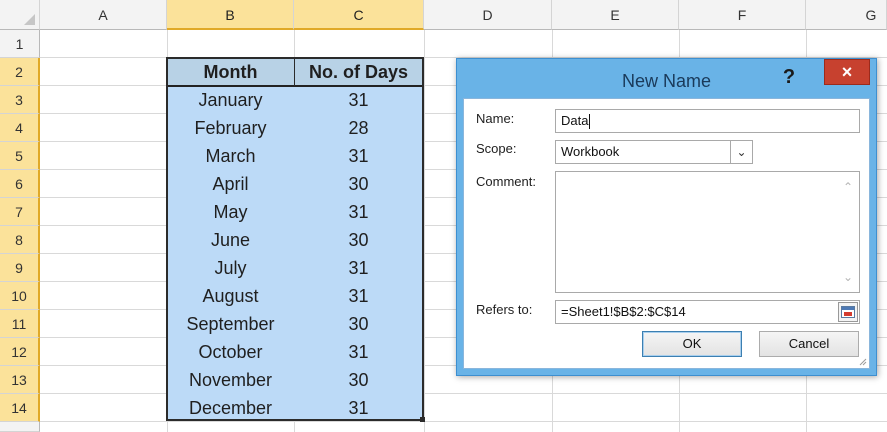 Image resolution: width=887 pixels, height=432 pixels. I want to click on row-header-5: 5, so click(20, 156).